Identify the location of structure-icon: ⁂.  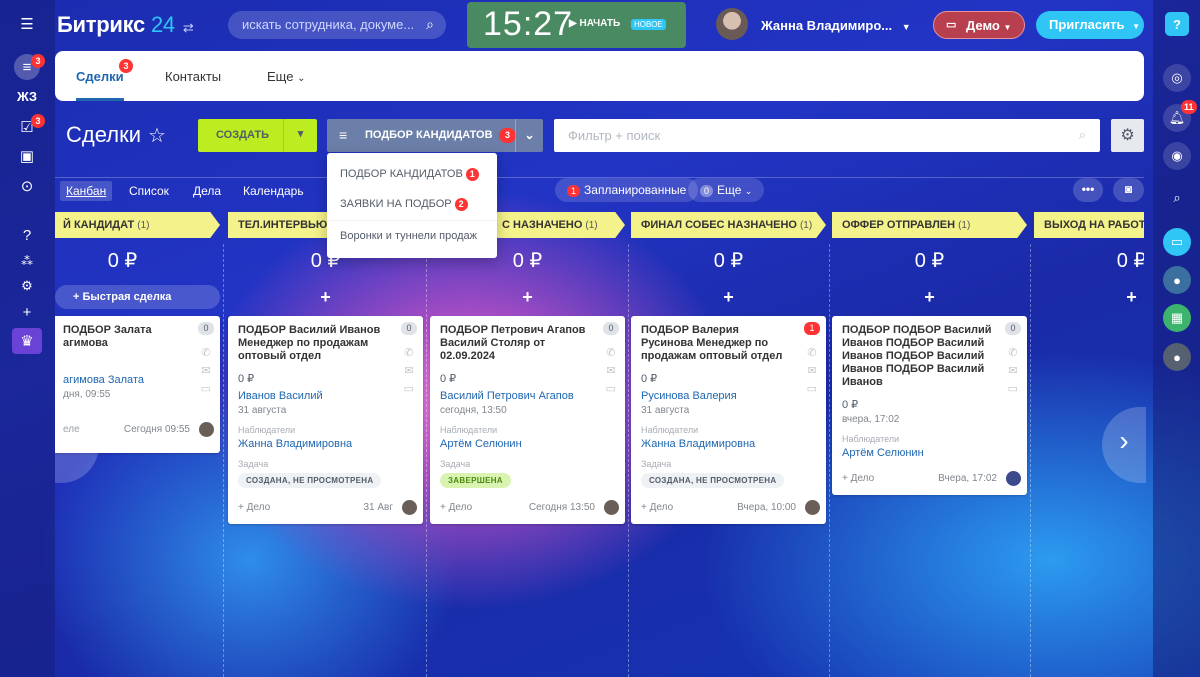
(27, 261).